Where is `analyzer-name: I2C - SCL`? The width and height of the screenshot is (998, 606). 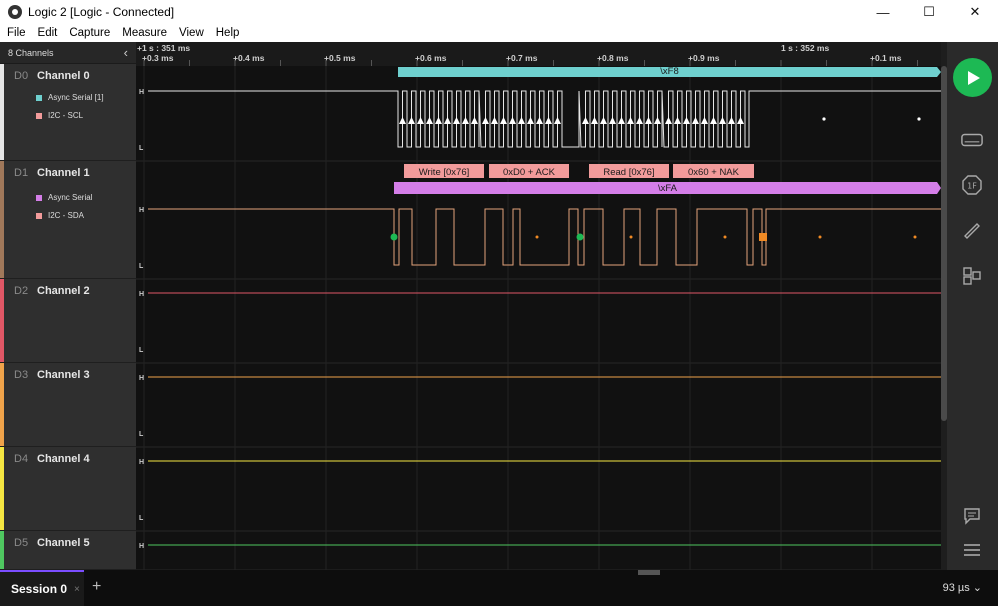
analyzer-name: I2C - SCL is located at coordinates (66, 115).